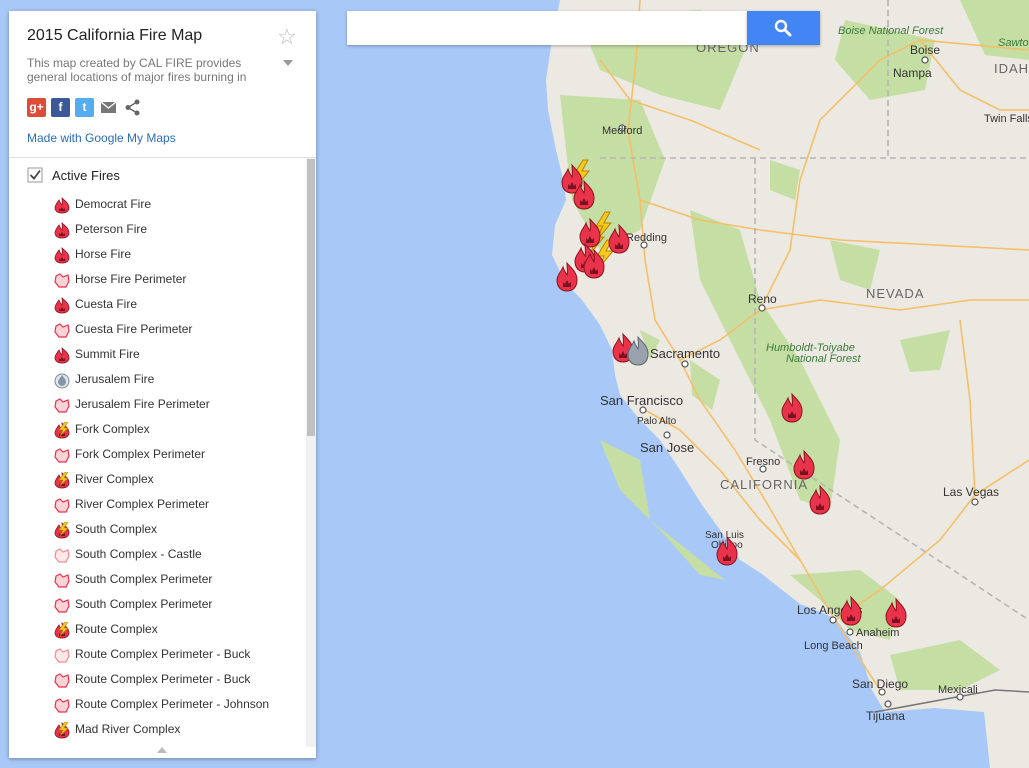 This screenshot has height=768, width=1029. What do you see at coordinates (179, 380) in the screenshot?
I see `layer-item: Jerusalem Fire` at bounding box center [179, 380].